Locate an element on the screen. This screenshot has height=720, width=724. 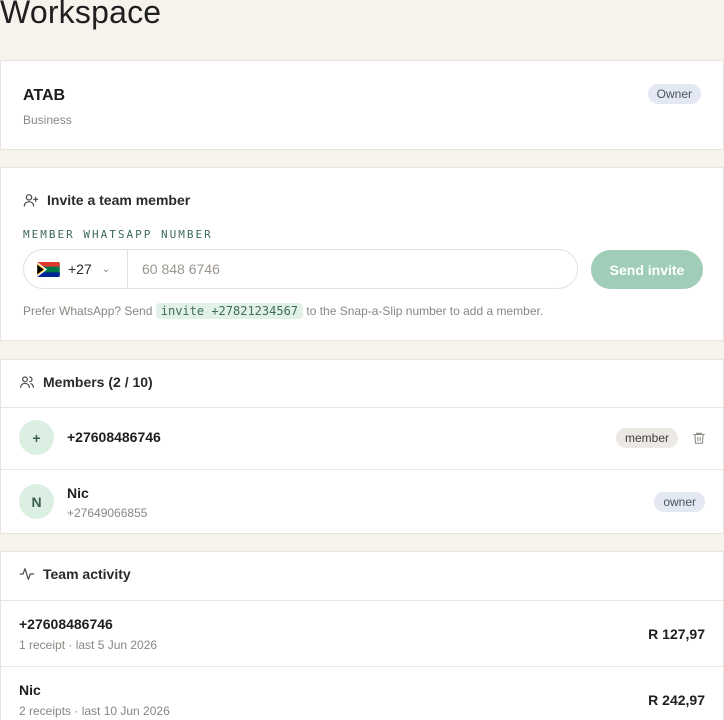
invite-heading: Invite a team member is located at coordinates (106, 200).